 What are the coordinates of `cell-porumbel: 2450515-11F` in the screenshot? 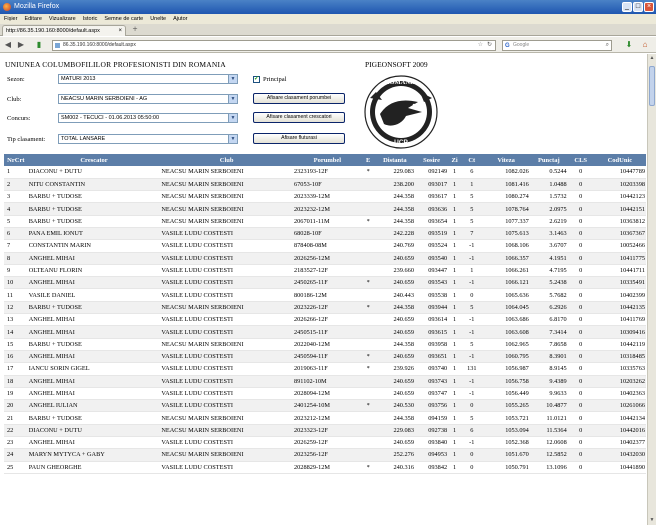 It's located at (327, 332).